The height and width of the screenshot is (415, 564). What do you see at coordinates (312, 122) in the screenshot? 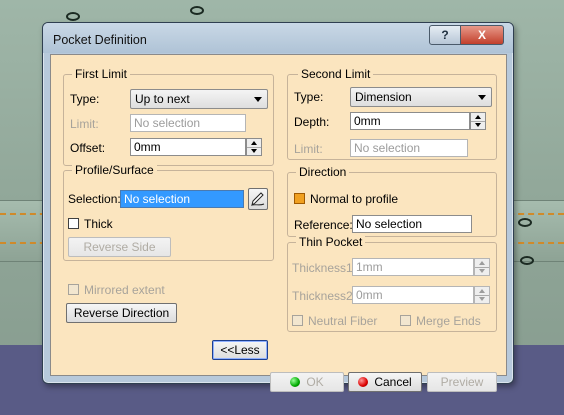
I see `depth-label: Depth:` at bounding box center [312, 122].